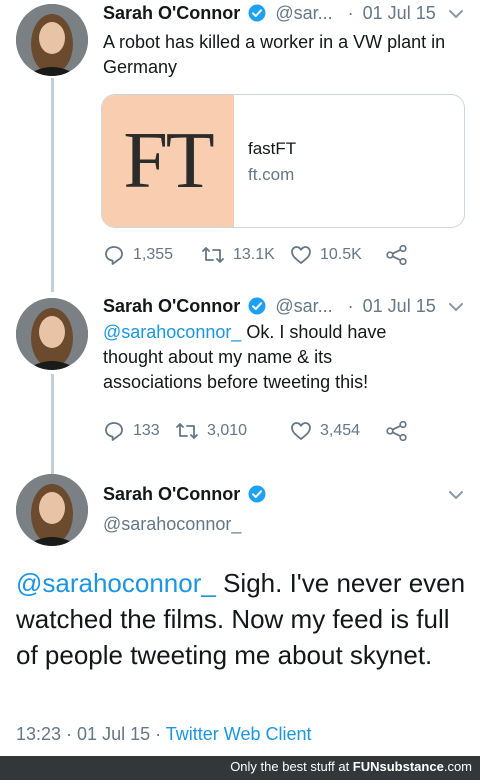  What do you see at coordinates (341, 254) in the screenshot?
I see `like-count: 10.5K` at bounding box center [341, 254].